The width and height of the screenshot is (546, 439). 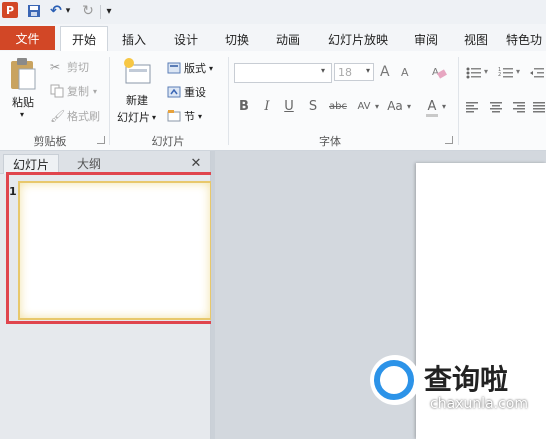 I want to click on section-label: 节, so click(x=189, y=116).